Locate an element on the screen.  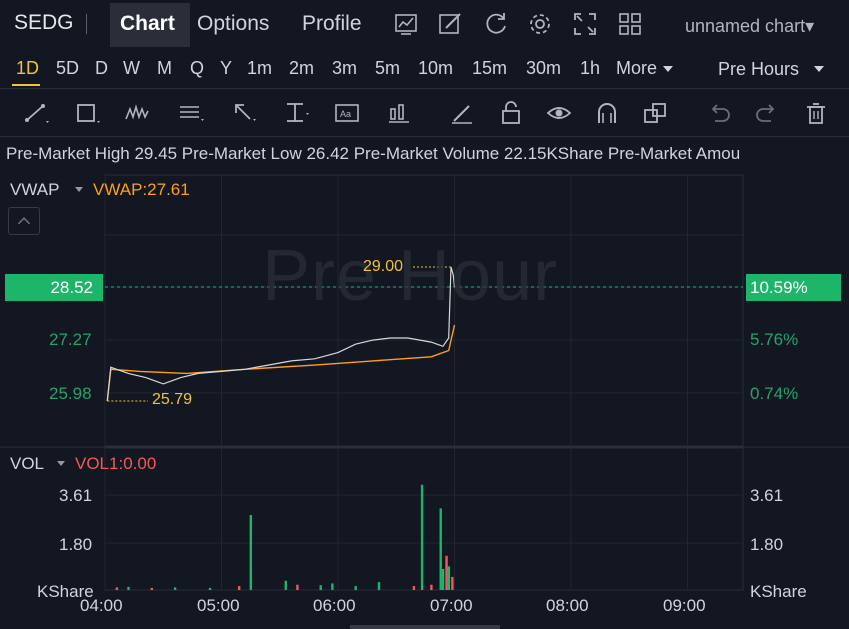
measure-icon is located at coordinates (297, 113).